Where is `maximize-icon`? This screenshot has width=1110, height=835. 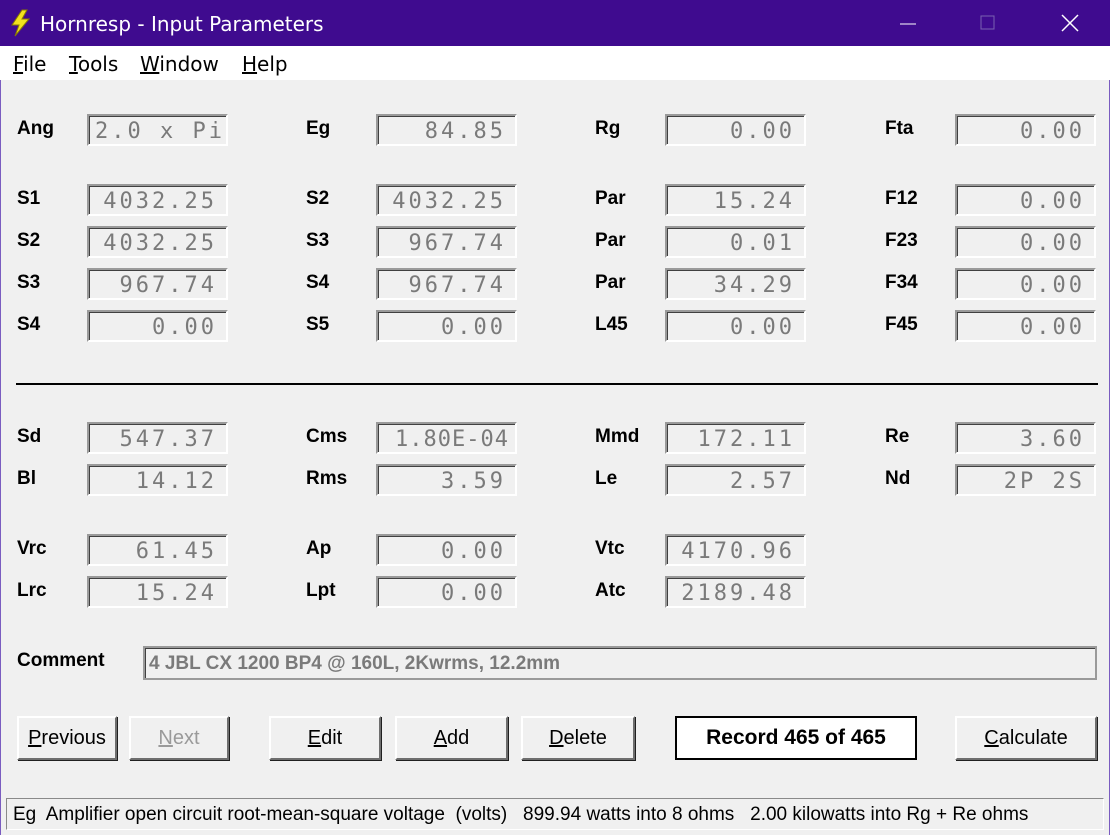 maximize-icon is located at coordinates (987, 22).